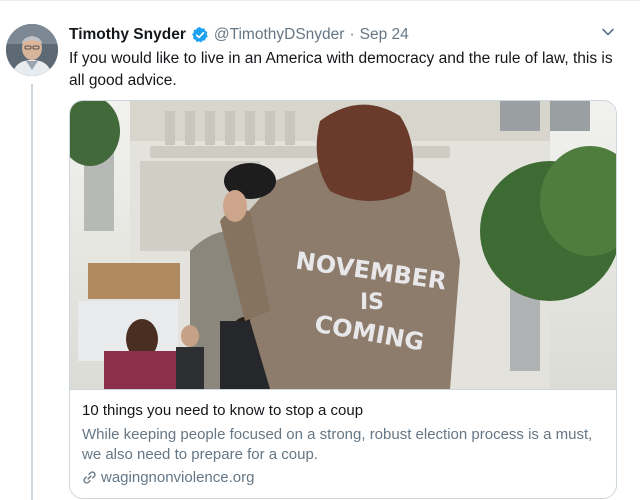 The width and height of the screenshot is (640, 500). What do you see at coordinates (372, 302) in the screenshot?
I see `jacket-text-line2: IS` at bounding box center [372, 302].